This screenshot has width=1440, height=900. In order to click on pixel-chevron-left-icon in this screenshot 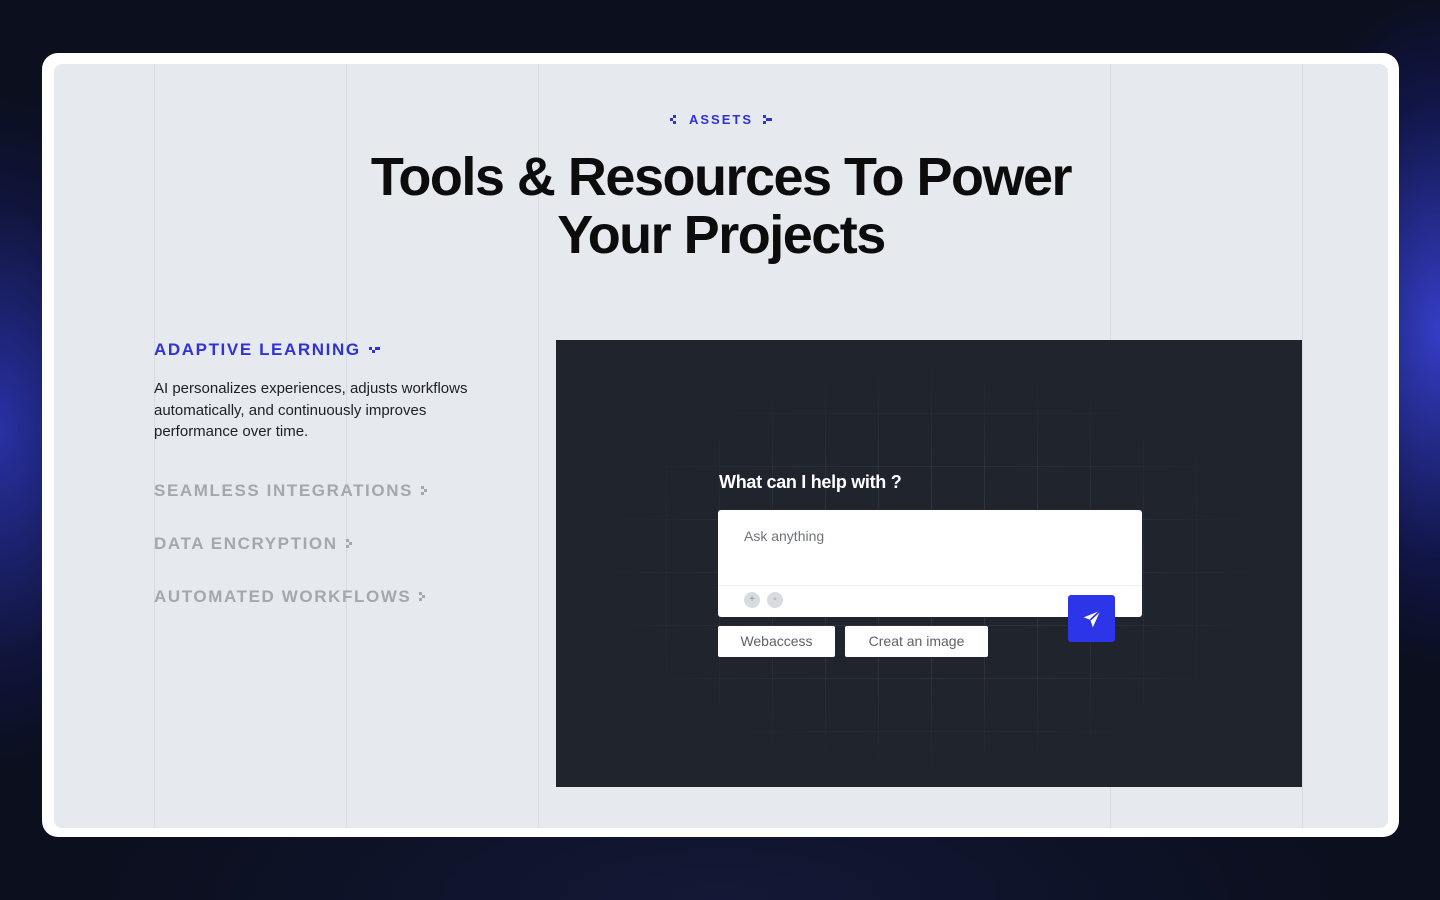, I will do `click(674, 119)`.